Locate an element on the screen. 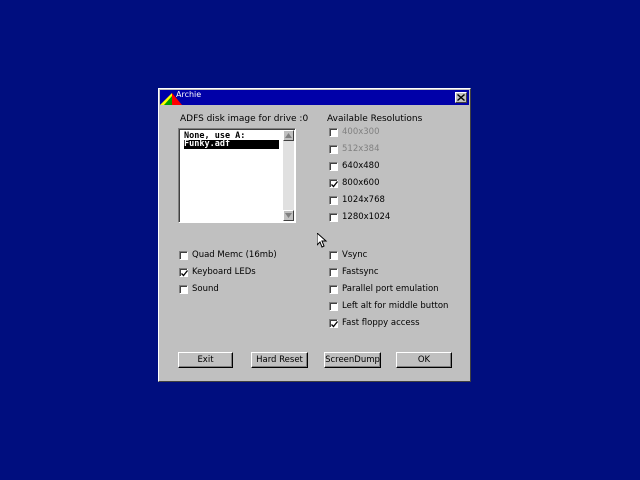 This screenshot has height=480, width=640. checkbox-label: Fast floppy access is located at coordinates (381, 323).